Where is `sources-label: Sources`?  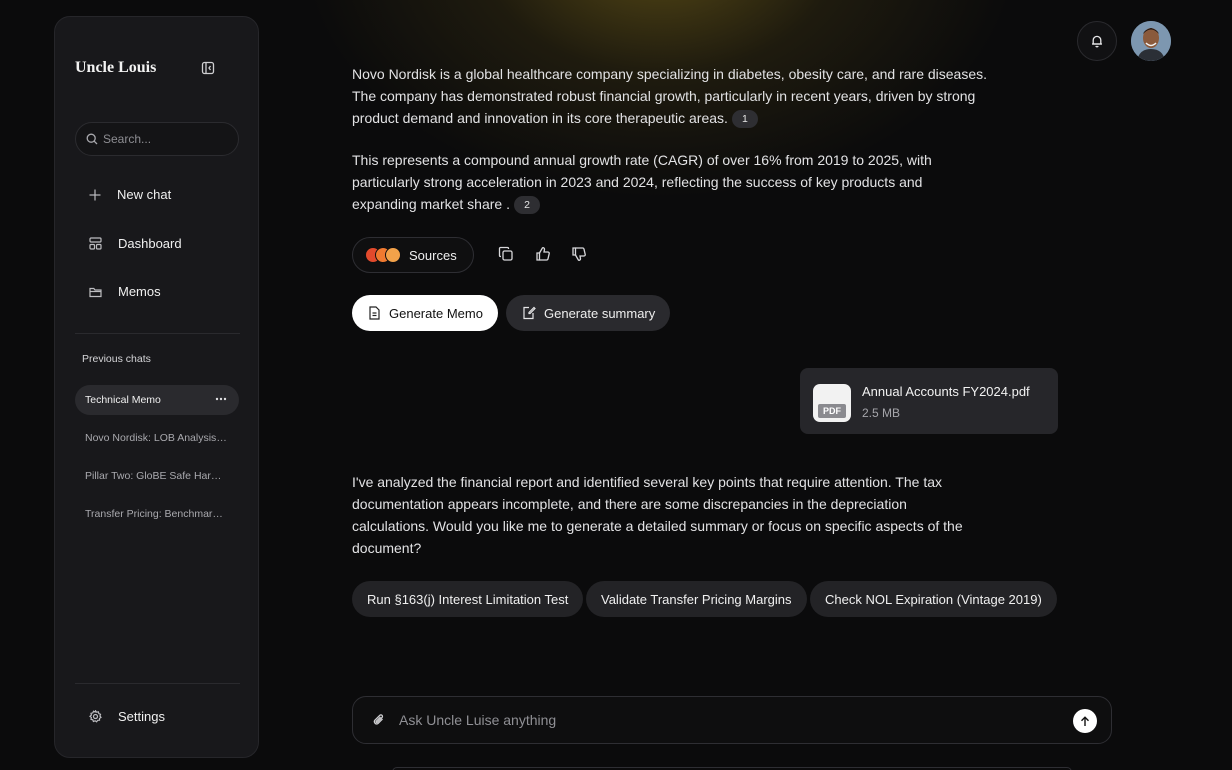
sources-label: Sources is located at coordinates (433, 255).